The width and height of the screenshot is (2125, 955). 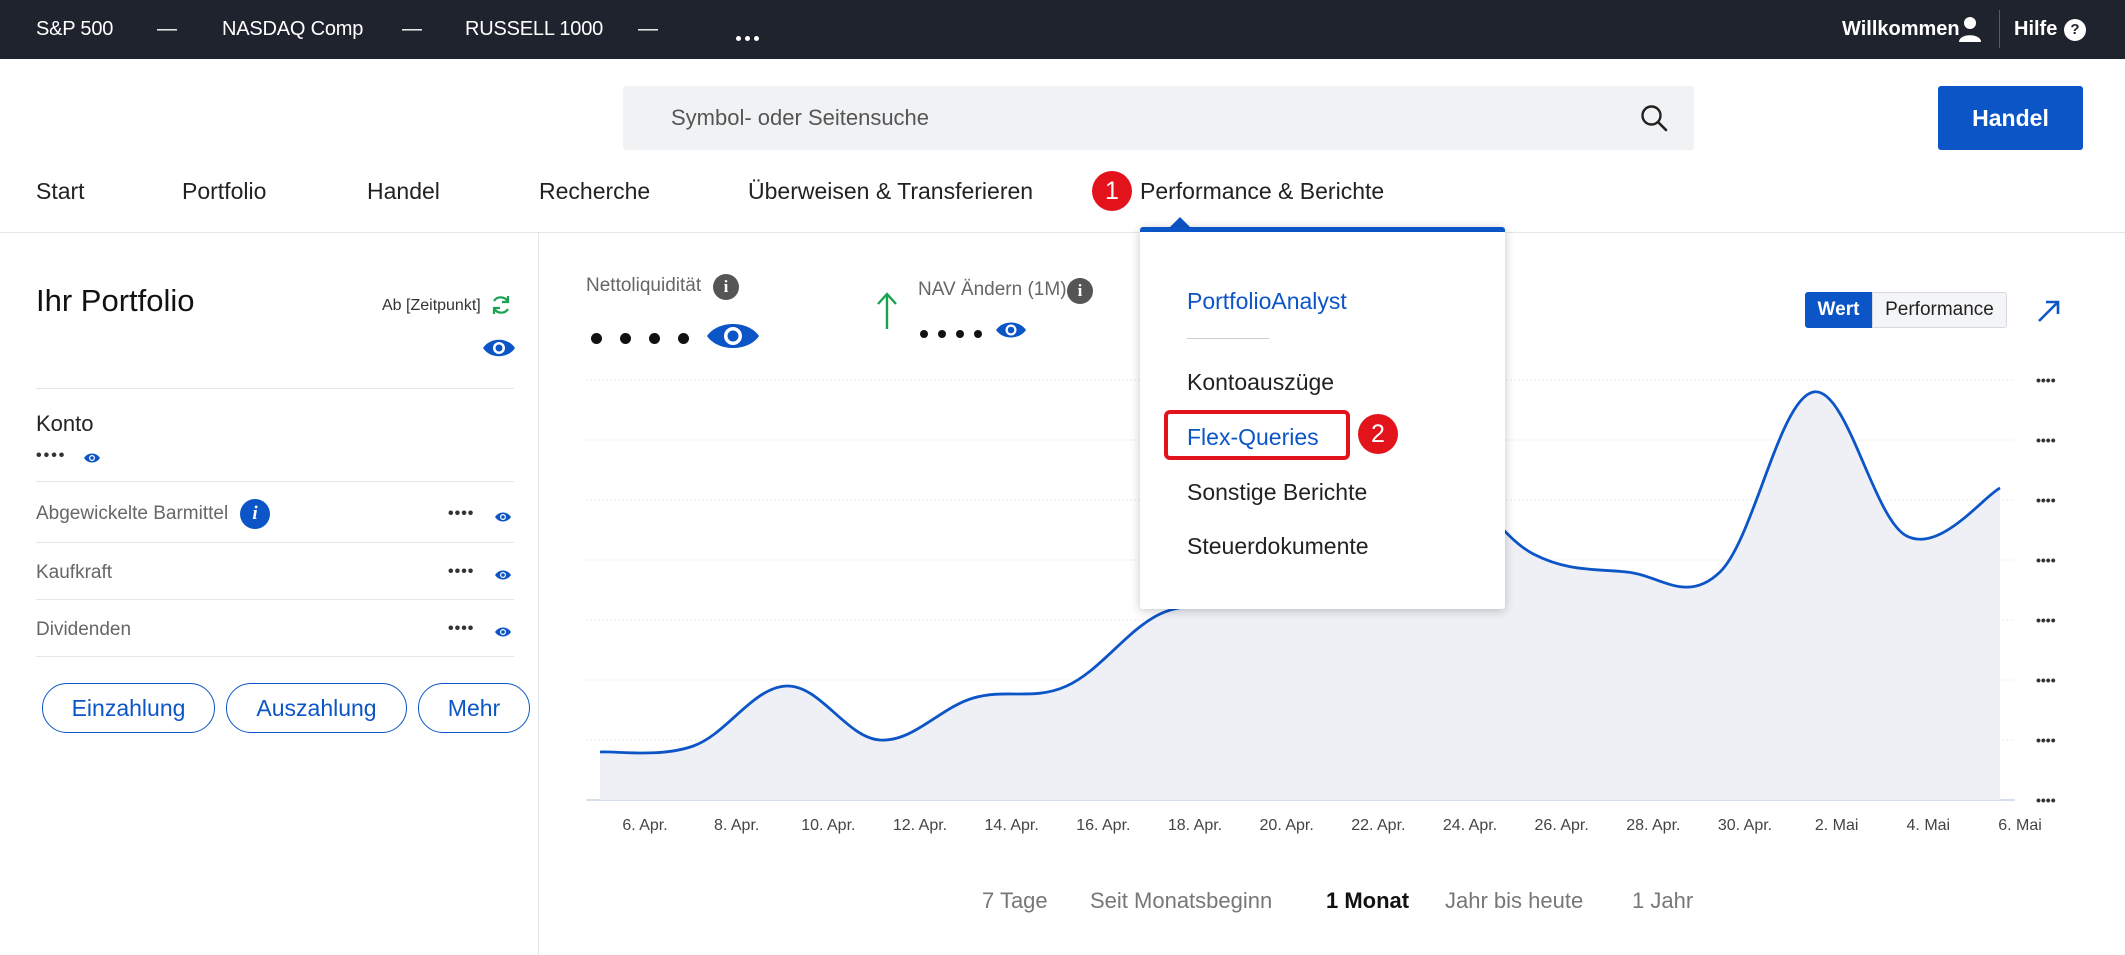 I want to click on range-option-mtd: Seit Monatsbeginn, so click(x=1181, y=901).